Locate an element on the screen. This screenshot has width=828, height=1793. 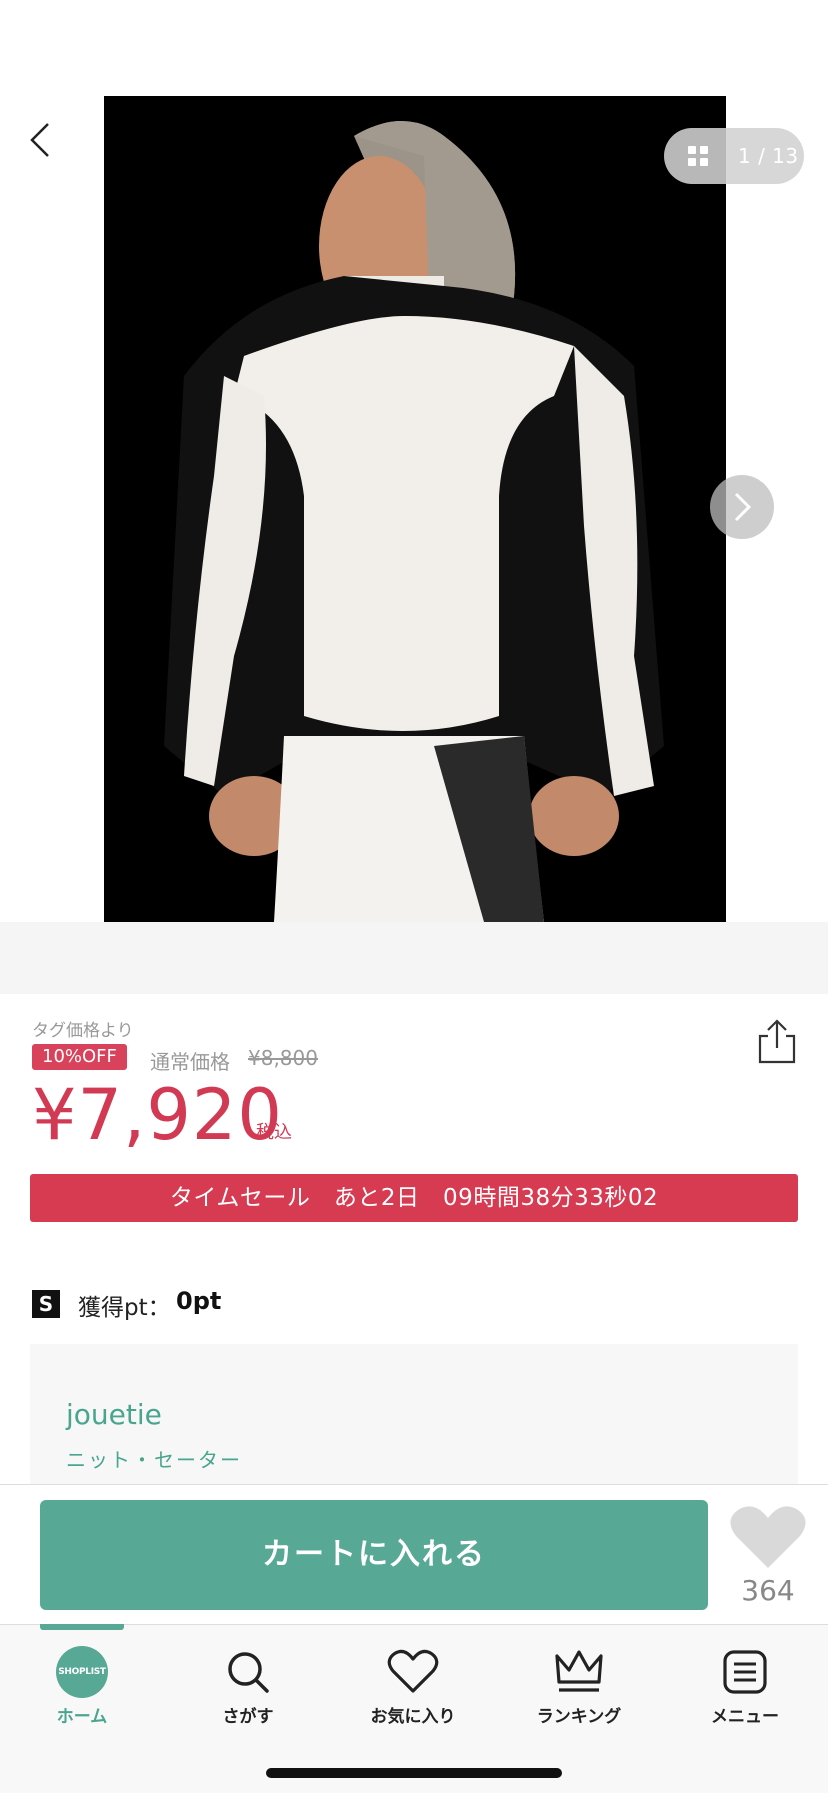
tab-search: さがす is located at coordinates (248, 1686).